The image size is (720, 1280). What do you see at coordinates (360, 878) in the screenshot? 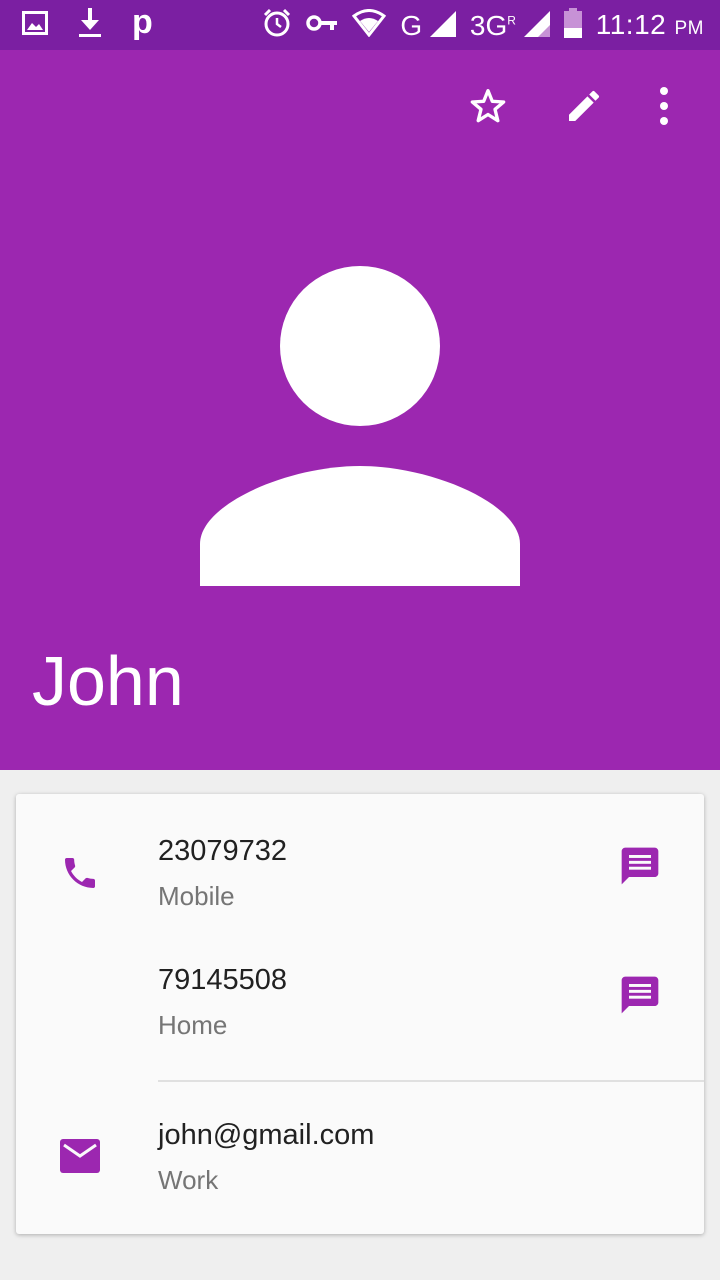
I see `phone-row-mobile: 23079732 Mobile` at bounding box center [360, 878].